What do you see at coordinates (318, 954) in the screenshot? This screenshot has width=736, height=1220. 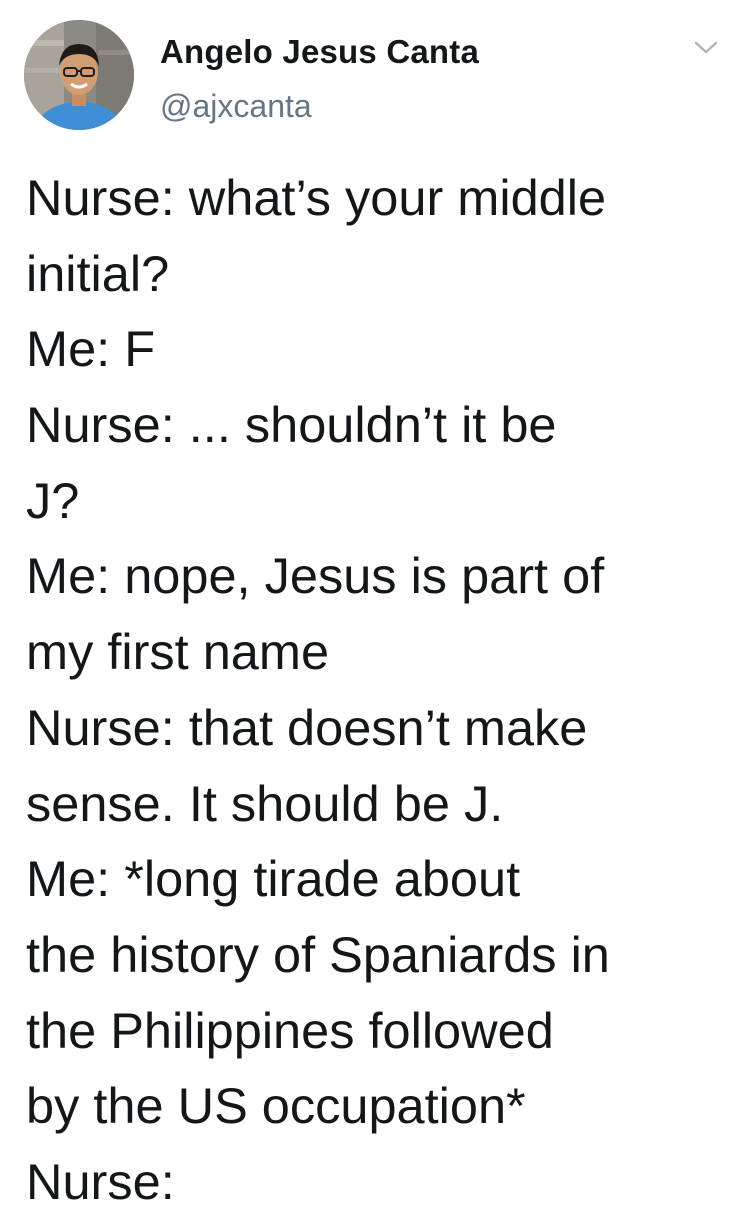 I see `tweet-text-line: the history of Spaniards in` at bounding box center [318, 954].